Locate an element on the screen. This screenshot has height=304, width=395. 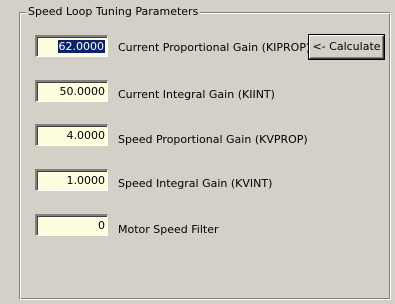
kvprop-label: Speed Proportional Gain (KVPROP) is located at coordinates (213, 139).